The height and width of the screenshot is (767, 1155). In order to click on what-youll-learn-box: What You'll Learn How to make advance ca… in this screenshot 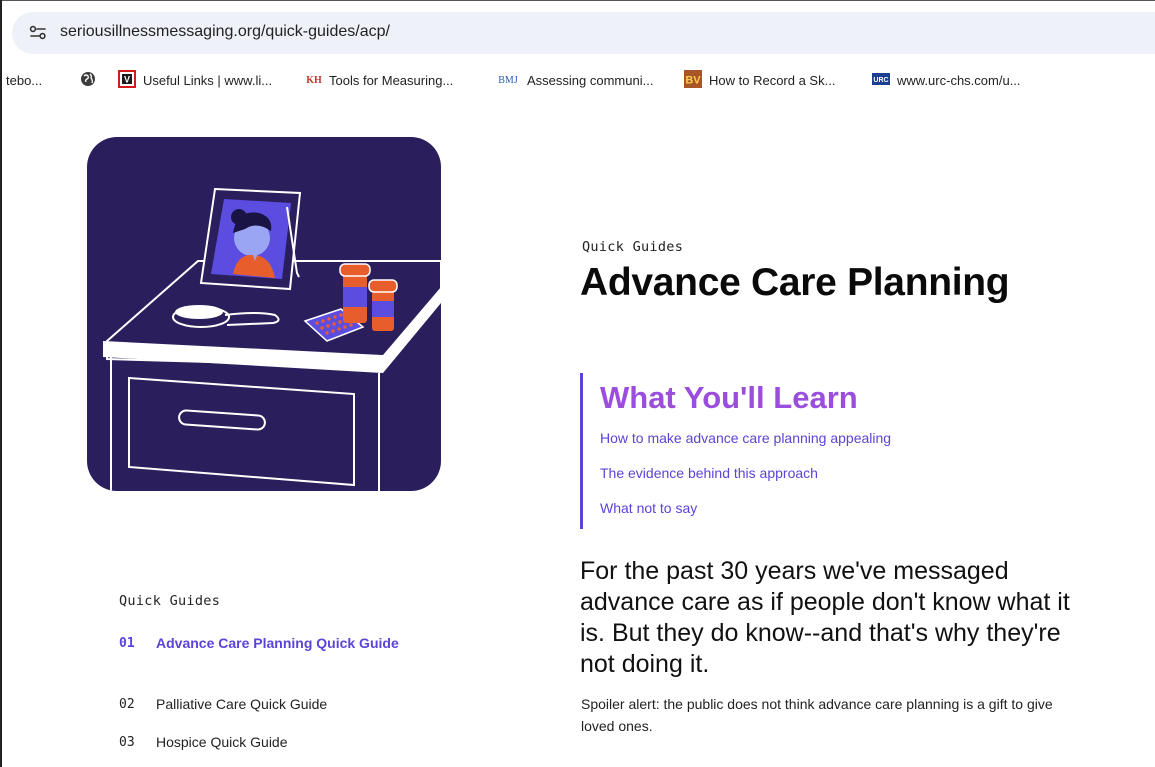, I will do `click(770, 451)`.